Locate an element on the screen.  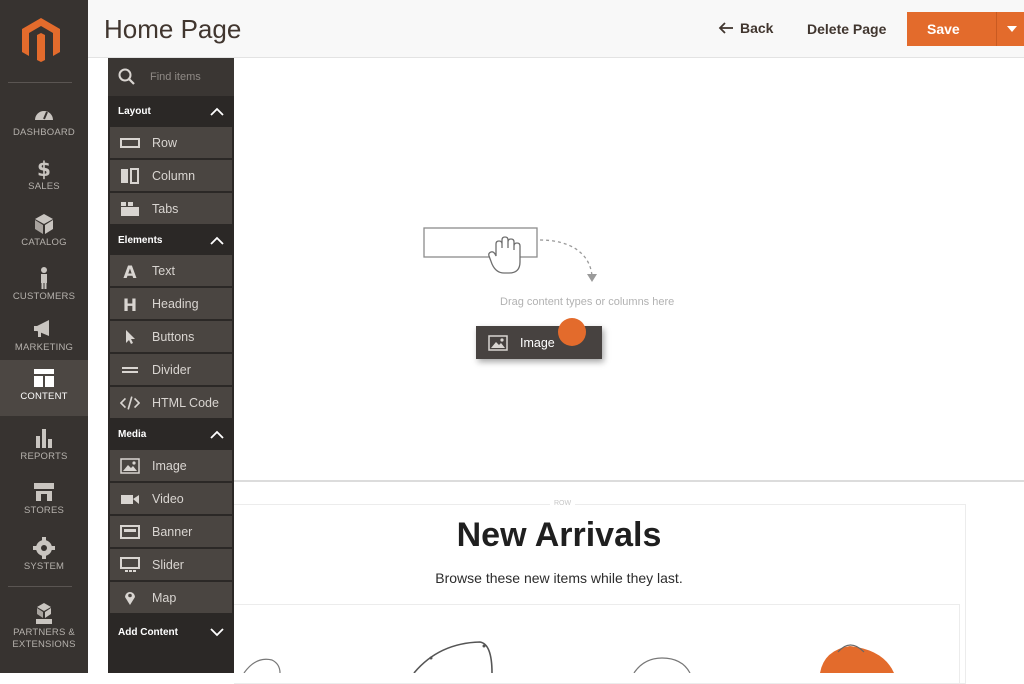
group-elements: Elements is located at coordinates (171, 240).